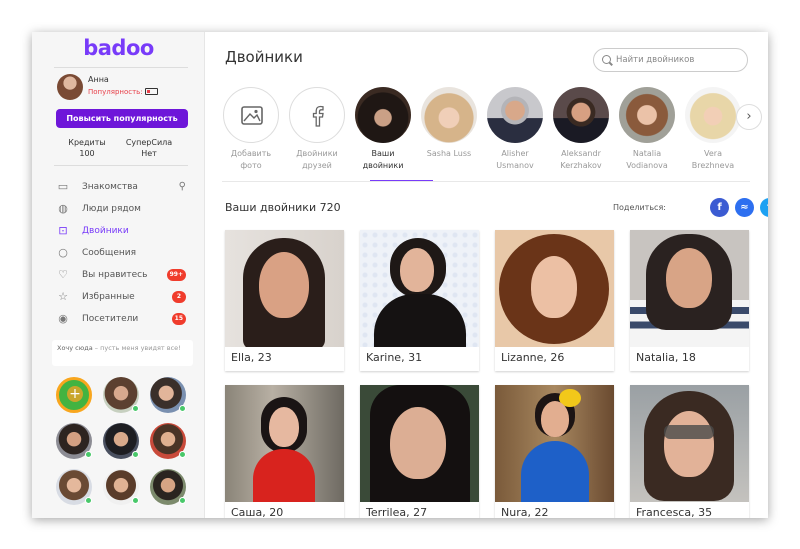  I want to click on credits-value: 100, so click(87, 153).